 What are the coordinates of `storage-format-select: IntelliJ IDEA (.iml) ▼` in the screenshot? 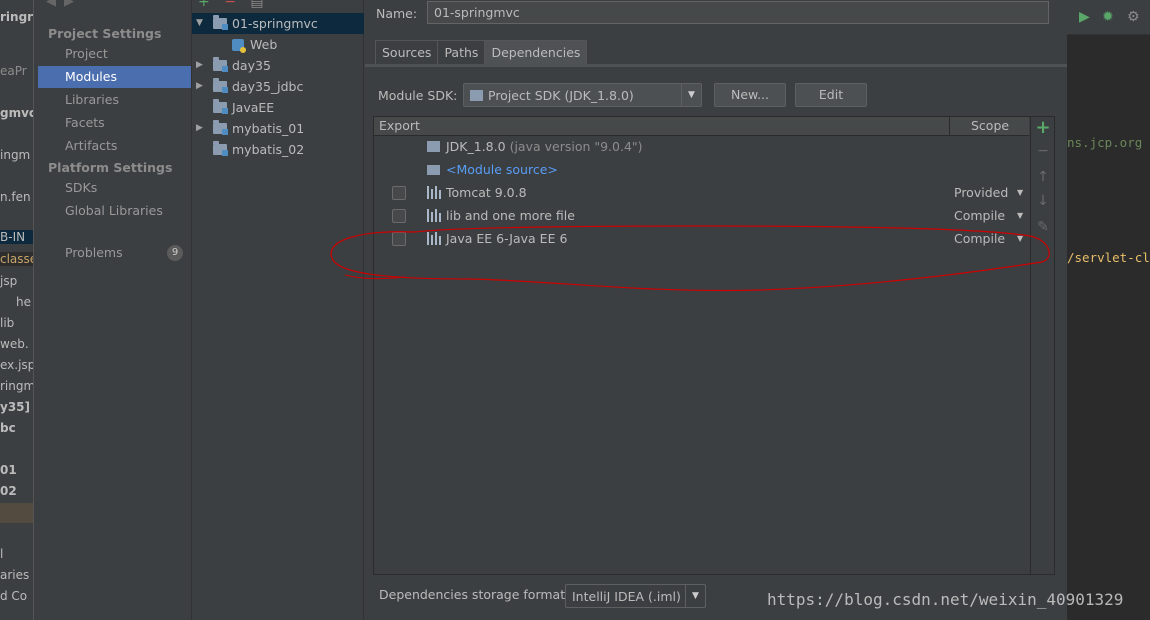 It's located at (635, 596).